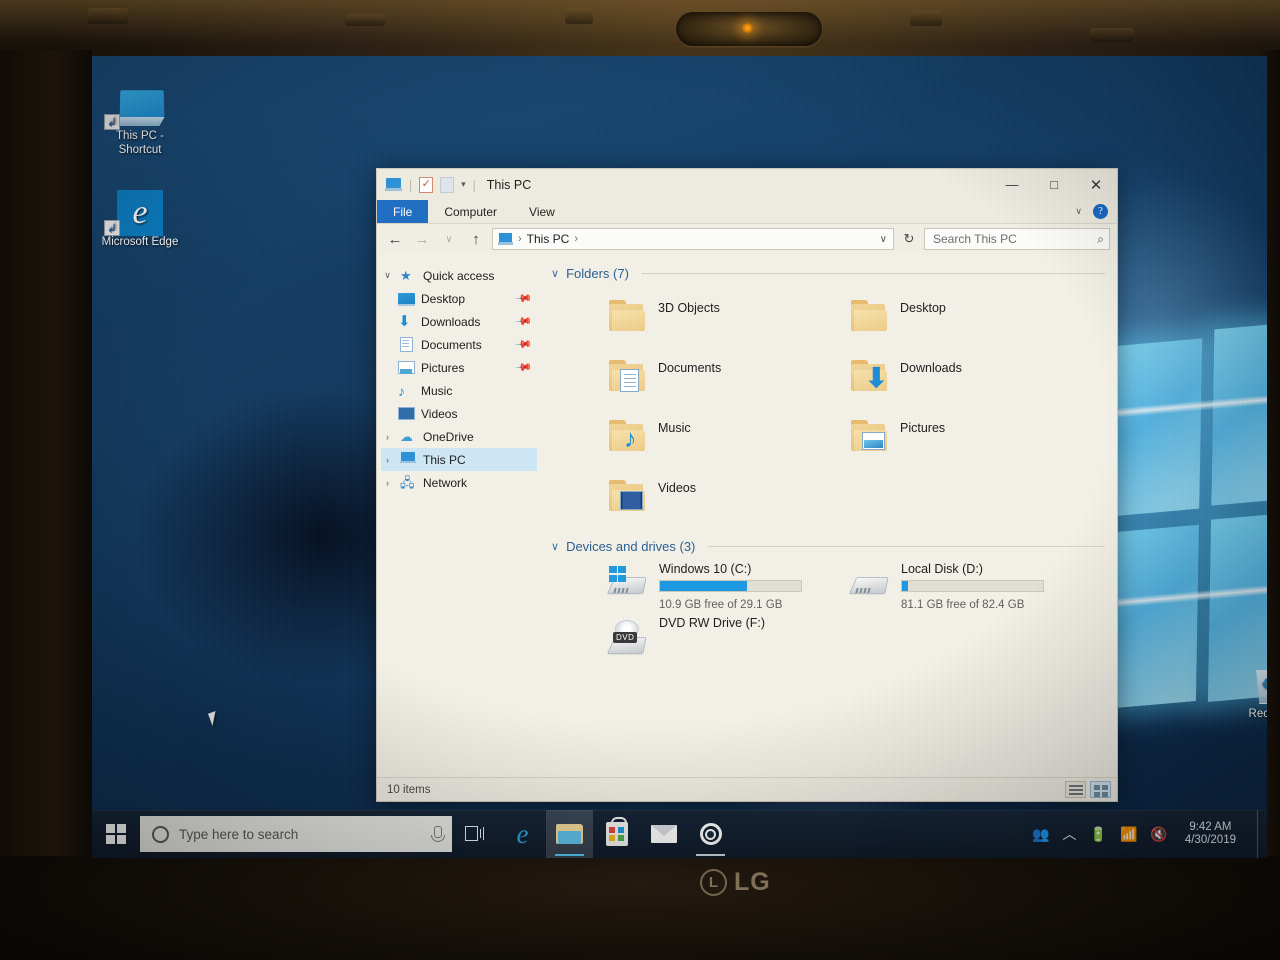 The image size is (1280, 960). Describe the element at coordinates (140, 217) in the screenshot. I see `desktop-icon-microsoft-edge: e Microsoft Edge` at that location.